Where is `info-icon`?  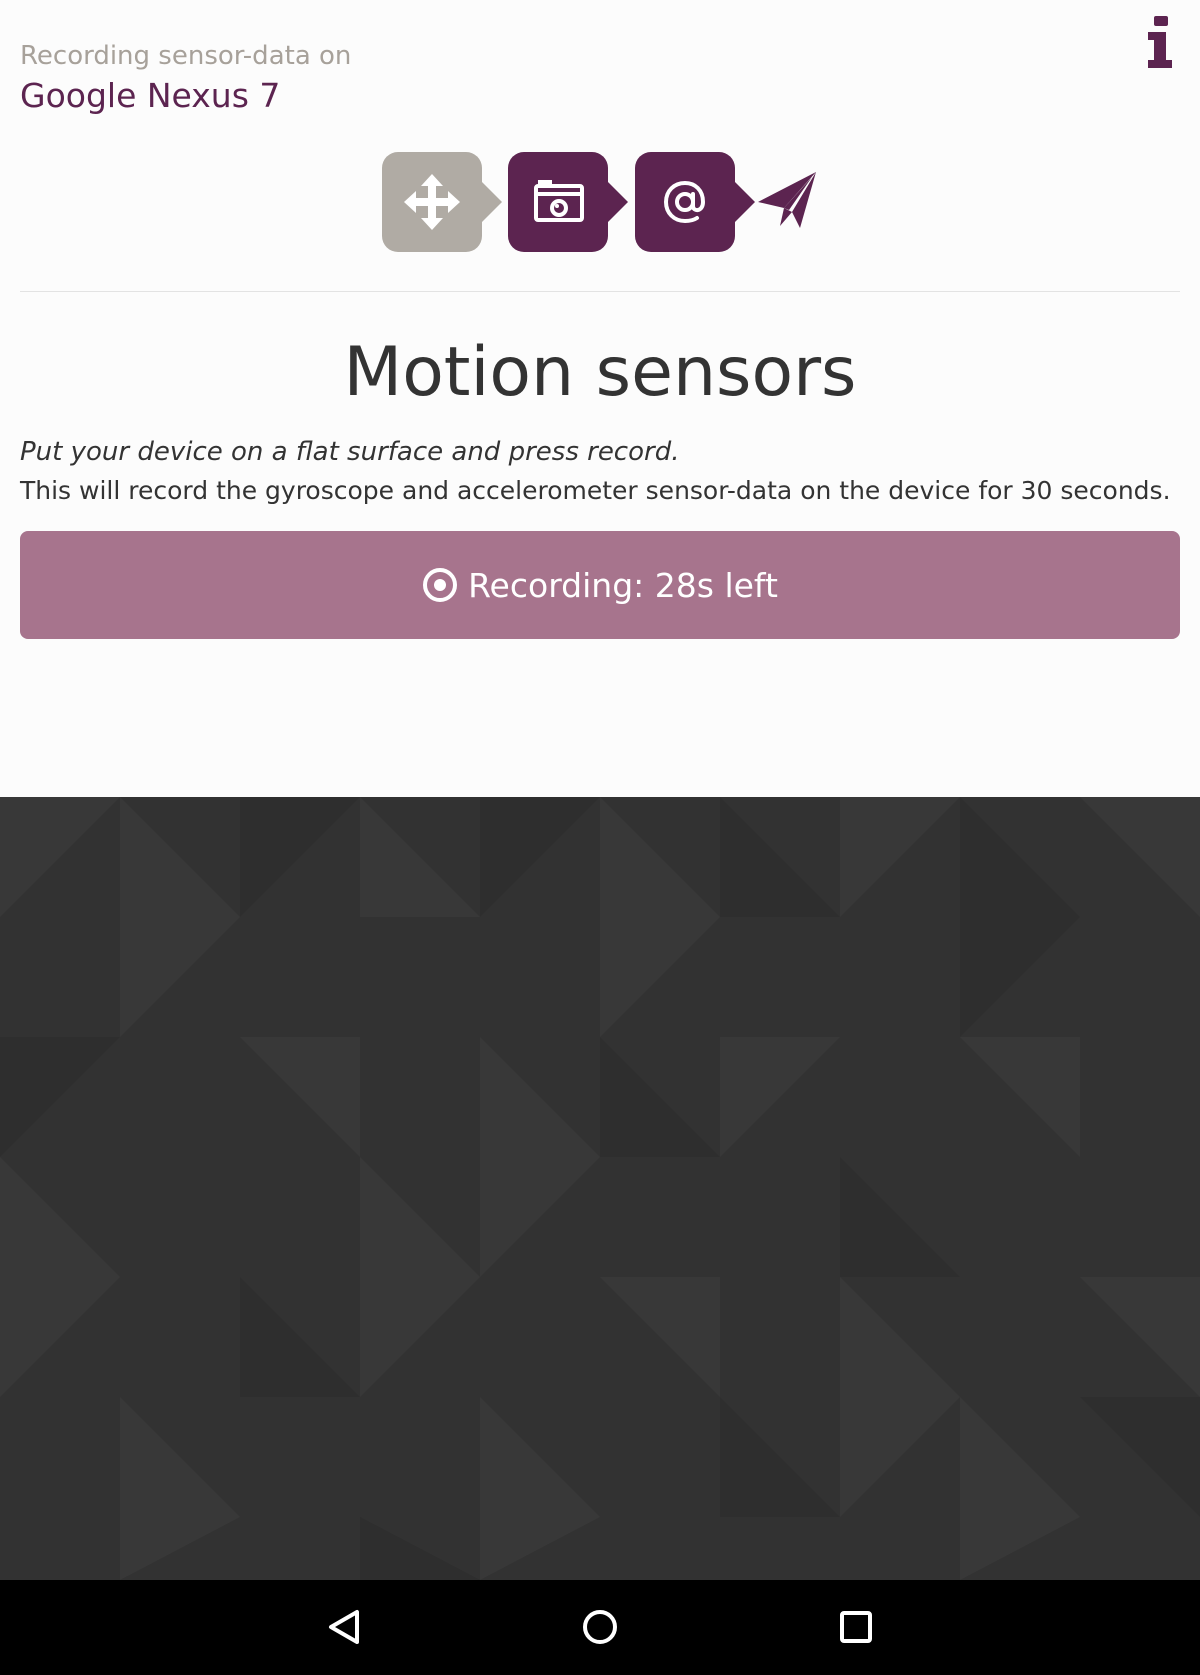
info-icon is located at coordinates (1160, 42).